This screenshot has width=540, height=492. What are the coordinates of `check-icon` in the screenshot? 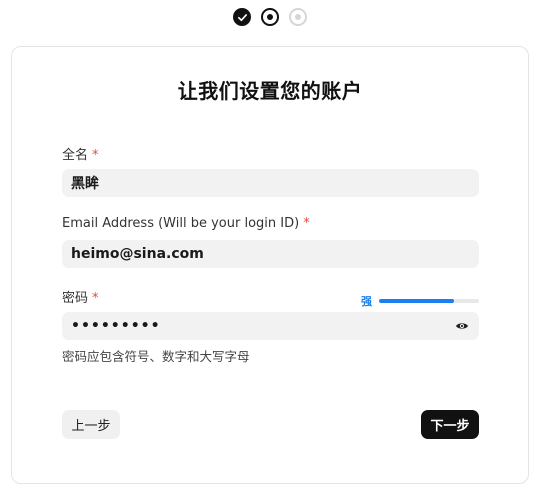 It's located at (242, 17).